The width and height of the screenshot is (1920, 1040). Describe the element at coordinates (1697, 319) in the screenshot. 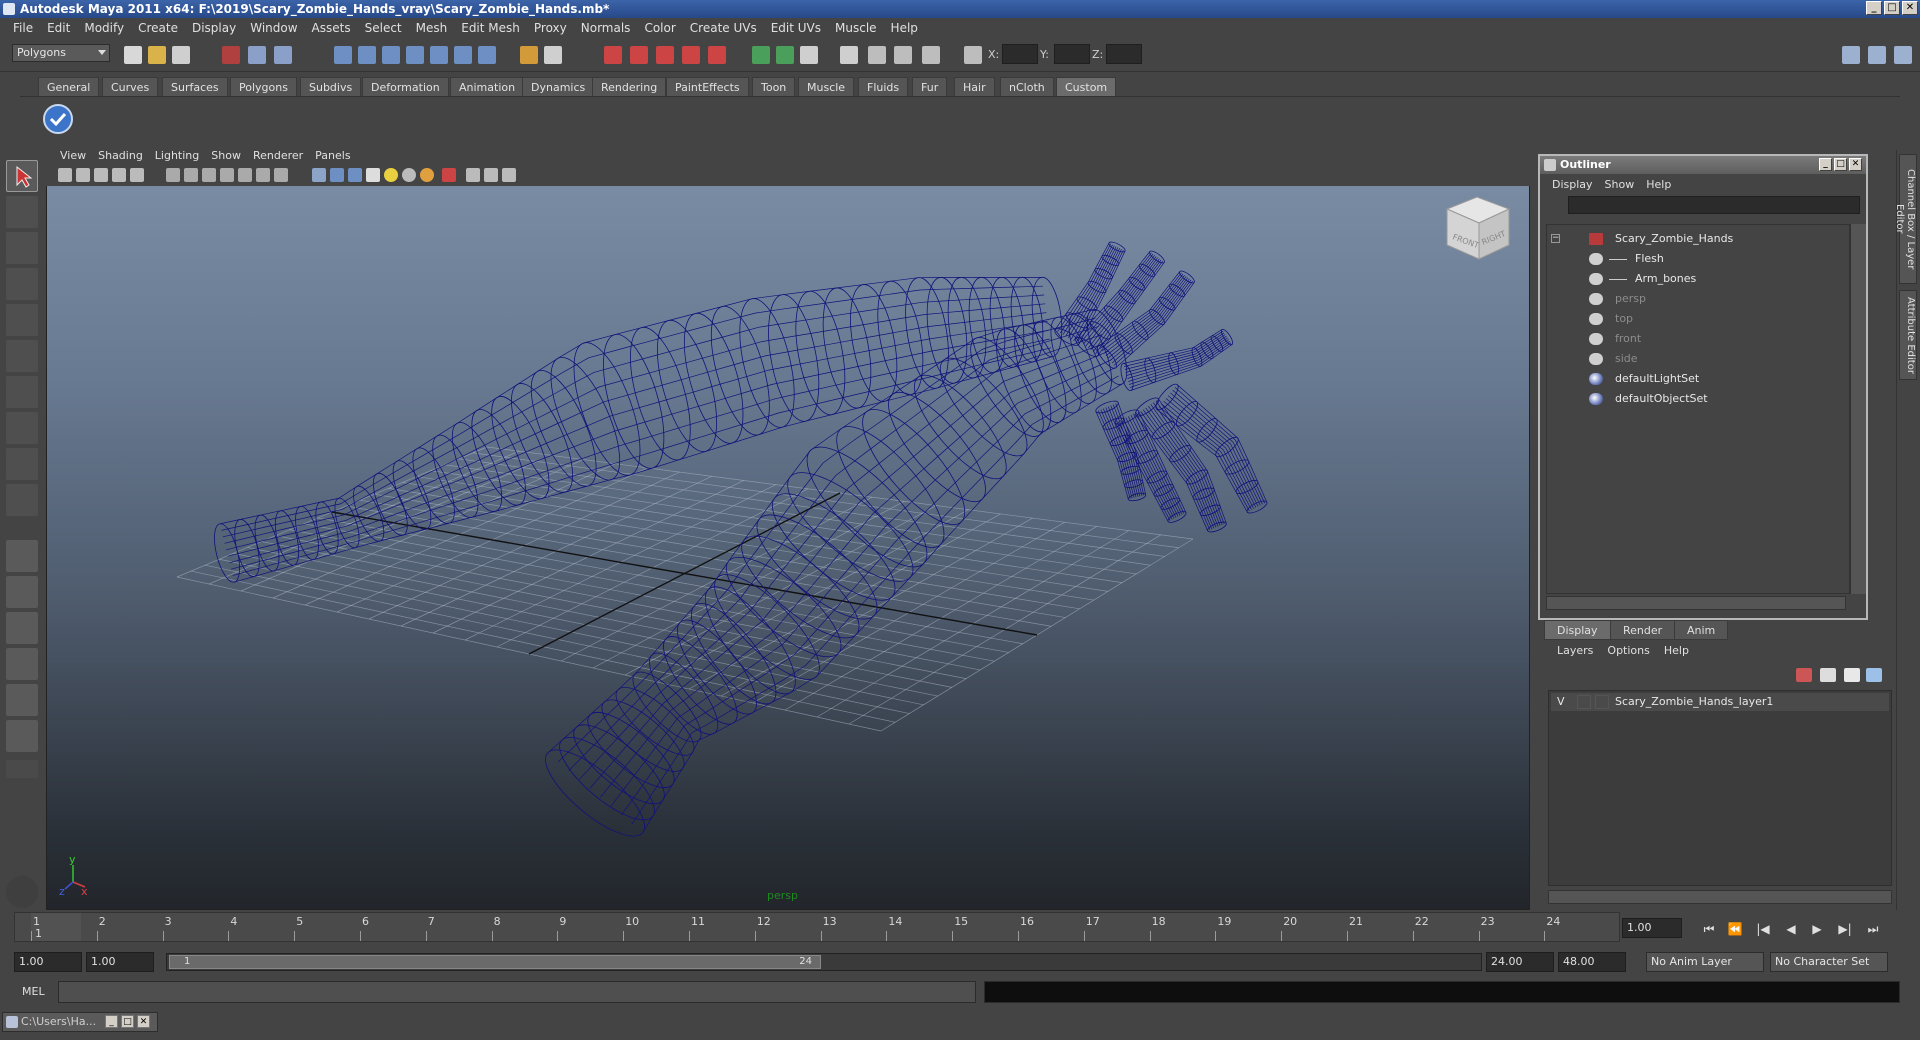

I see `outliner-item: top` at that location.